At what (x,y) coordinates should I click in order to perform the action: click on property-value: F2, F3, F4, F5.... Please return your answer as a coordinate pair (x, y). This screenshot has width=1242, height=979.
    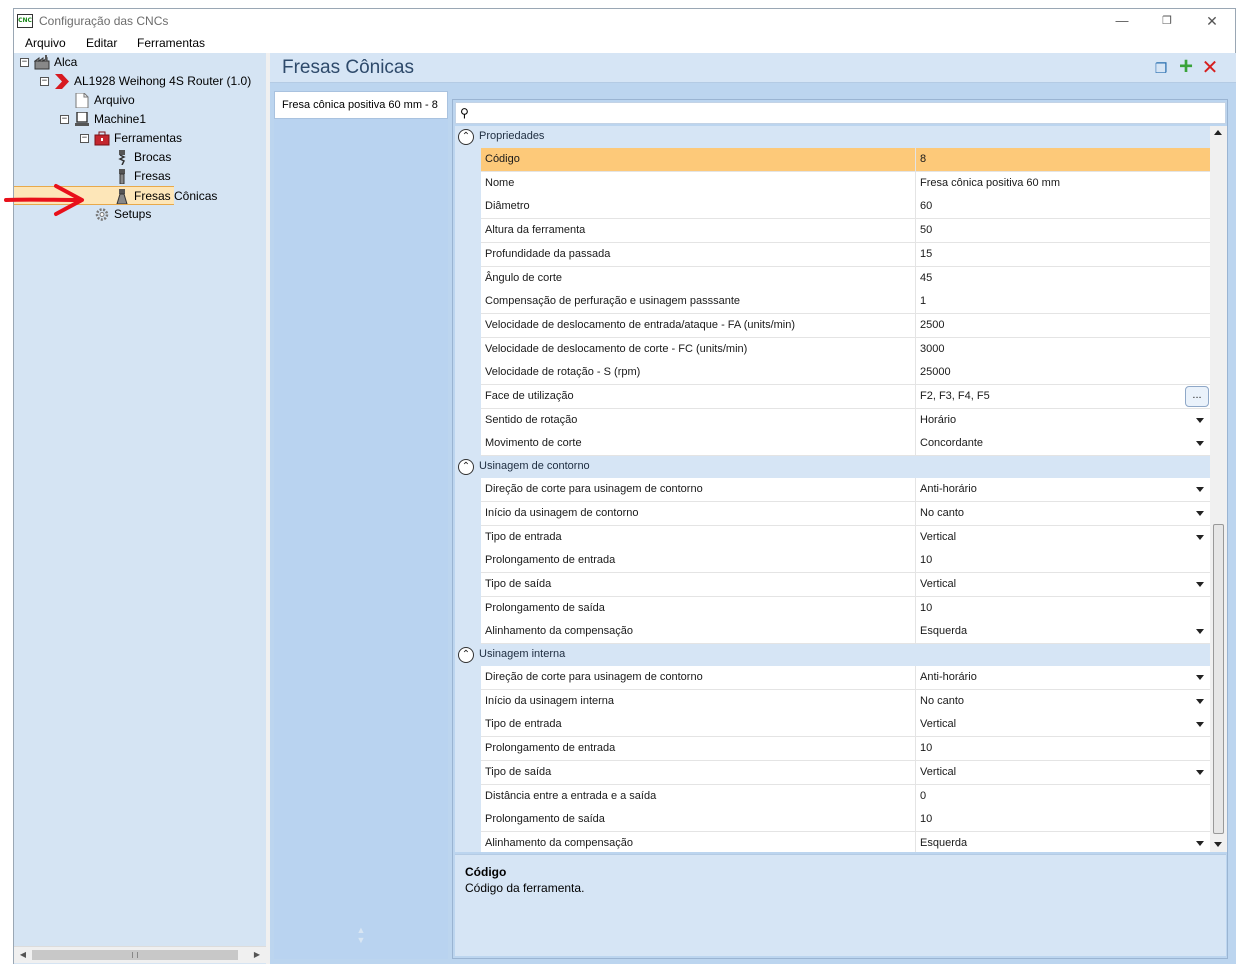
    Looking at the image, I should click on (1063, 397).